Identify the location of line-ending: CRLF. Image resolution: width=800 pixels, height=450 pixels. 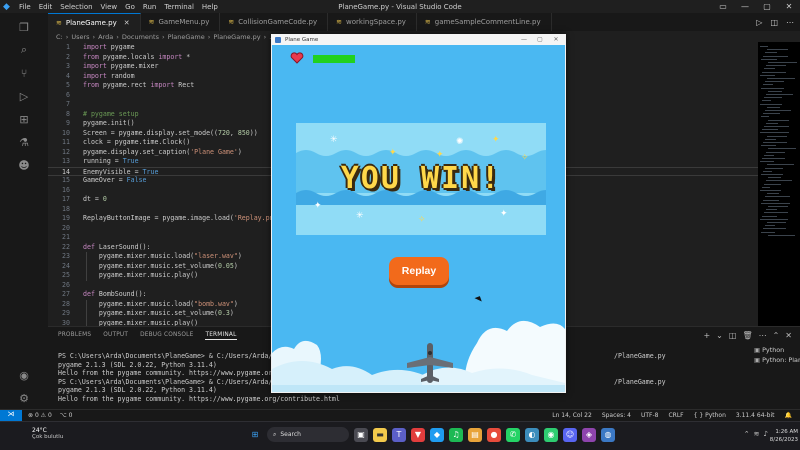
(675, 415).